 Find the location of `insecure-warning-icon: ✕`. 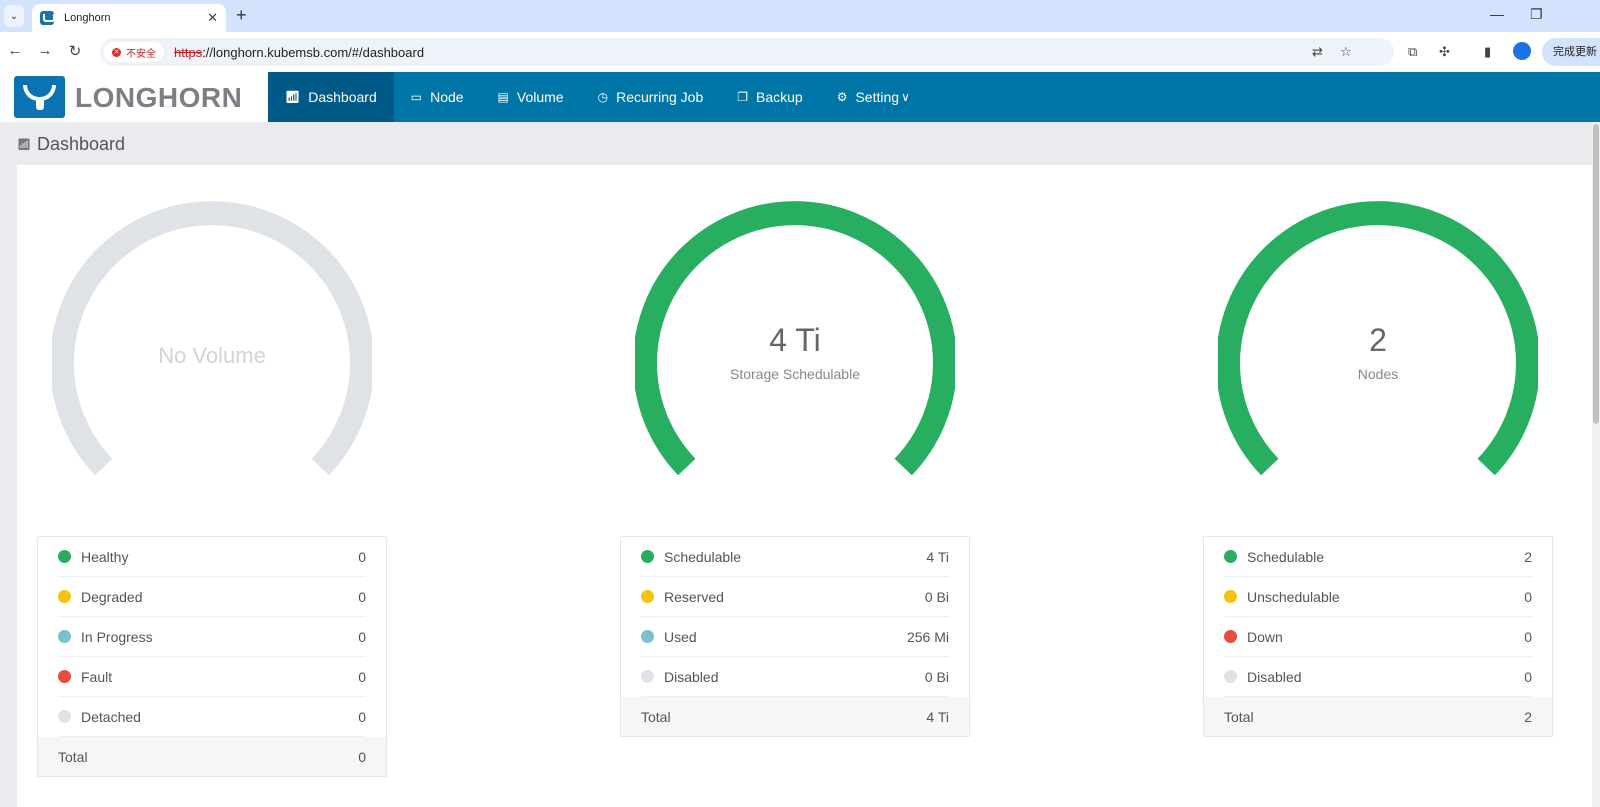

insecure-warning-icon: ✕ is located at coordinates (116, 52).